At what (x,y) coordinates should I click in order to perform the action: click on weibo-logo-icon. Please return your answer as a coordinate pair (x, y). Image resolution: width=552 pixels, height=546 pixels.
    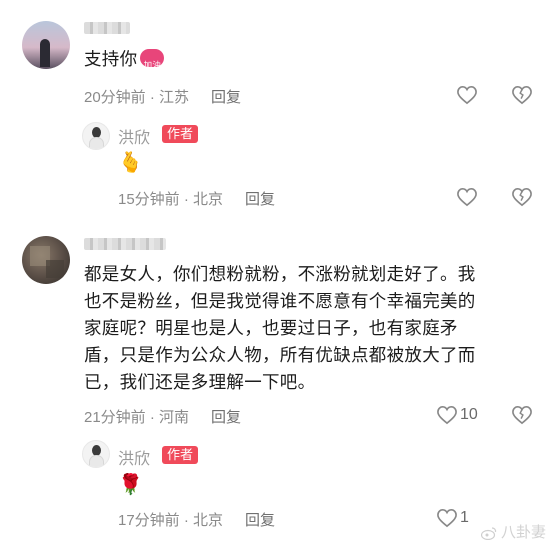
    Looking at the image, I should click on (488, 533).